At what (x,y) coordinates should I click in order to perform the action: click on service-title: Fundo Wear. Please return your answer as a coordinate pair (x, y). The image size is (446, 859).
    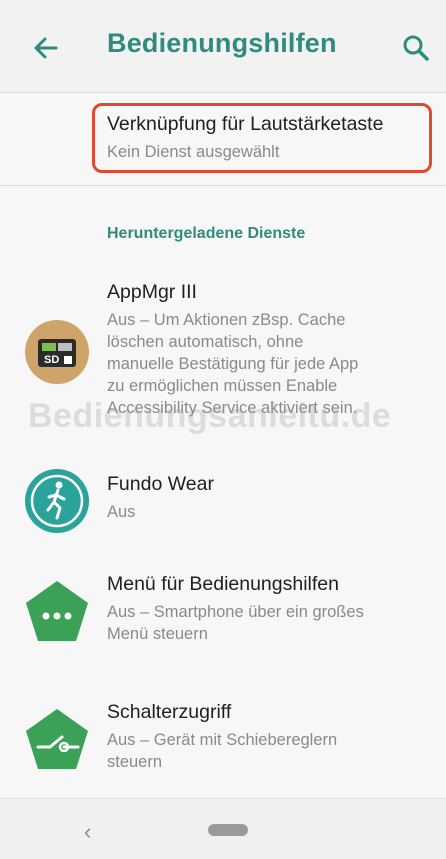
    Looking at the image, I should click on (160, 484).